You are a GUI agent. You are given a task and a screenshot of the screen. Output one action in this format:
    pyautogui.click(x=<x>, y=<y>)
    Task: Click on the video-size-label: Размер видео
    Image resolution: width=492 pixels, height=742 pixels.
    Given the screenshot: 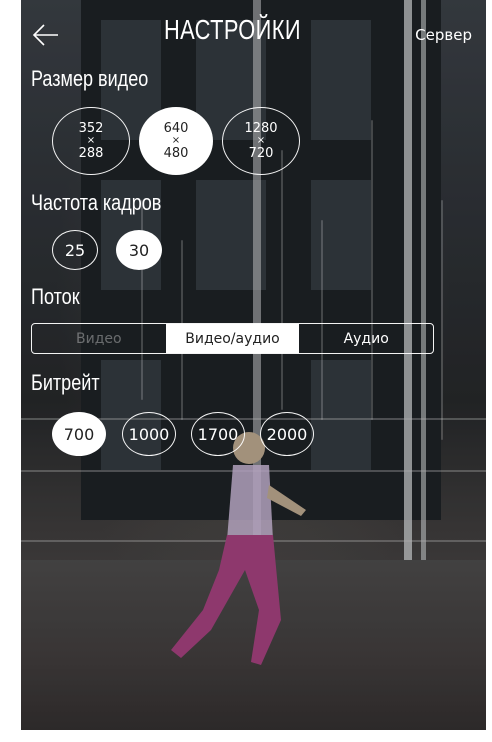 What is the action you would take?
    pyautogui.click(x=90, y=78)
    